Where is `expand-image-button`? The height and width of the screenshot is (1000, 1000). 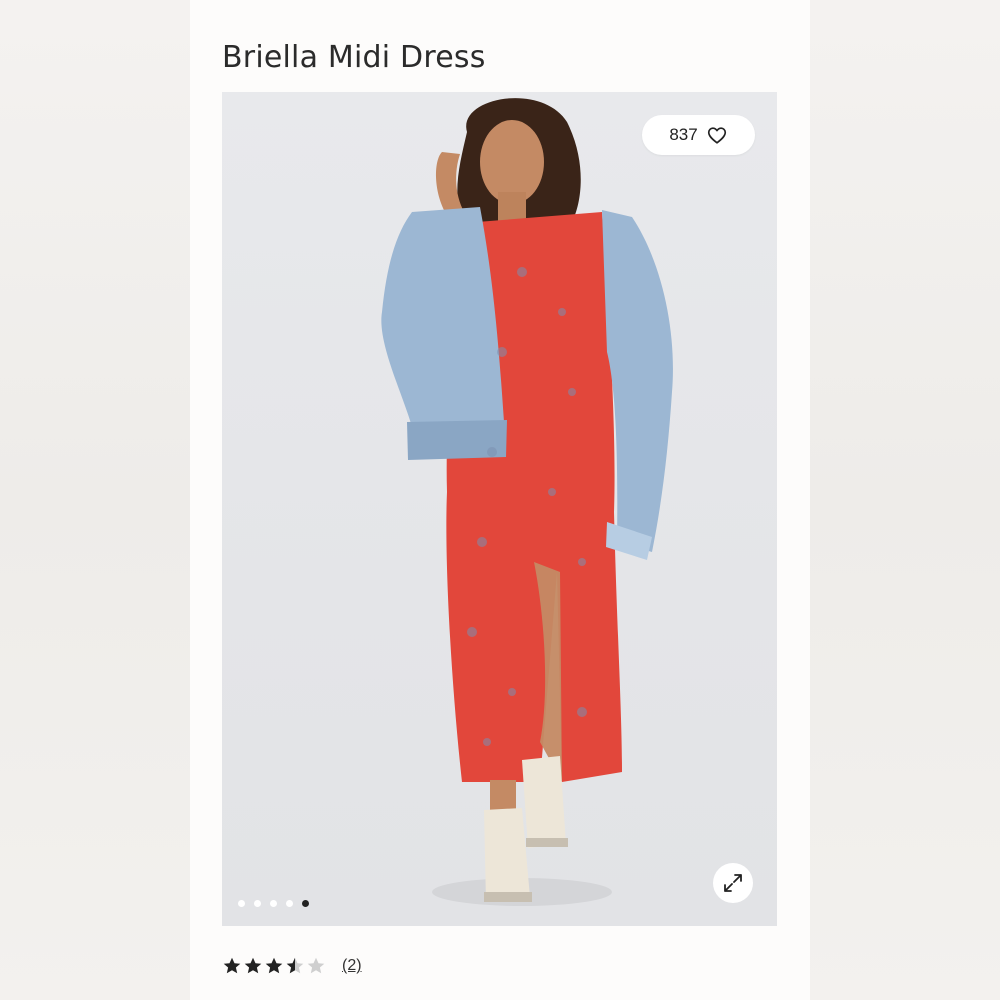 expand-image-button is located at coordinates (733, 883).